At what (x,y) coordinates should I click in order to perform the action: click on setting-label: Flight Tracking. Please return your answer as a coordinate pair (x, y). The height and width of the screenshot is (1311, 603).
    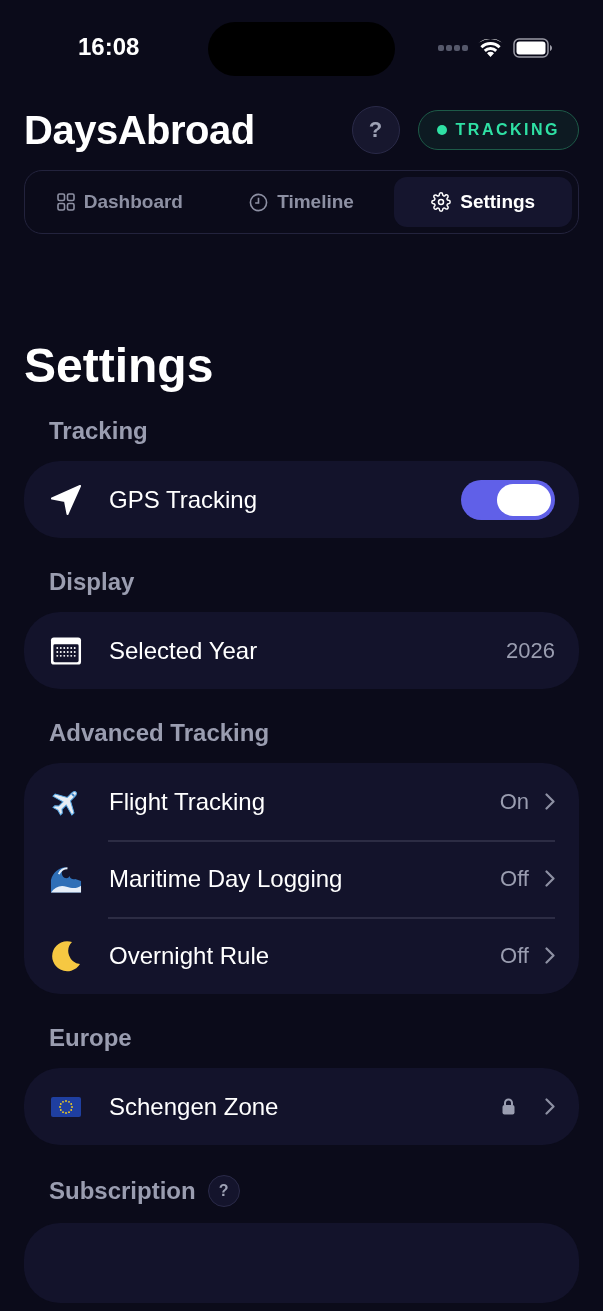
    Looking at the image, I should click on (188, 801).